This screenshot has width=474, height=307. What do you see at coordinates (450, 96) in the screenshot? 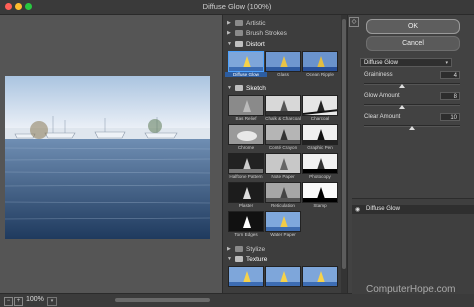
I see `glow-amount-input: 8` at bounding box center [450, 96].